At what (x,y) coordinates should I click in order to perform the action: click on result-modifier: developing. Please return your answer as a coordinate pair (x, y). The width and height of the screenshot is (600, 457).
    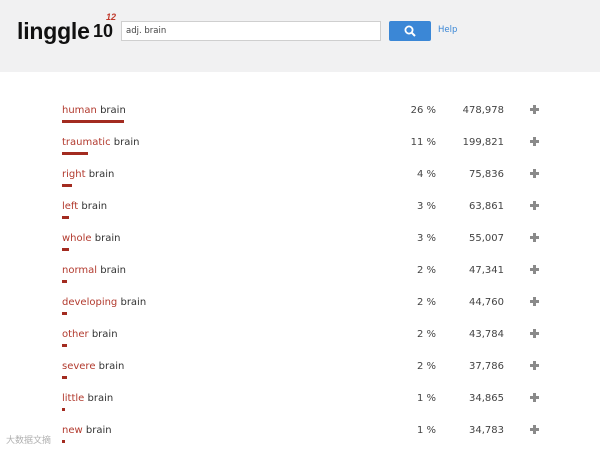
    Looking at the image, I should click on (90, 302).